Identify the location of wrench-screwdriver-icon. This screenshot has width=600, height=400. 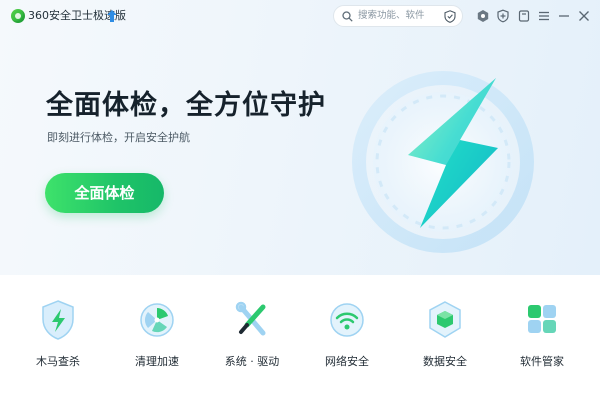
(250, 318).